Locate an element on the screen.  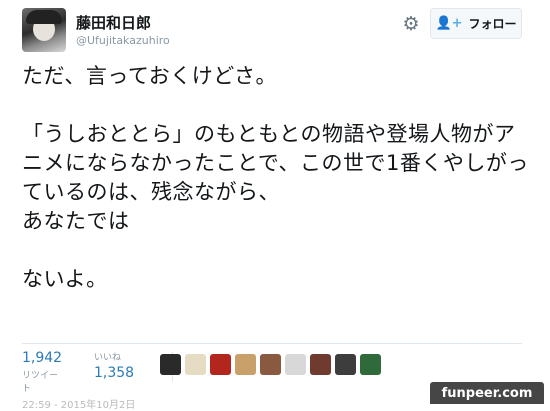
like-stat: いいね 1,358 is located at coordinates (114, 364).